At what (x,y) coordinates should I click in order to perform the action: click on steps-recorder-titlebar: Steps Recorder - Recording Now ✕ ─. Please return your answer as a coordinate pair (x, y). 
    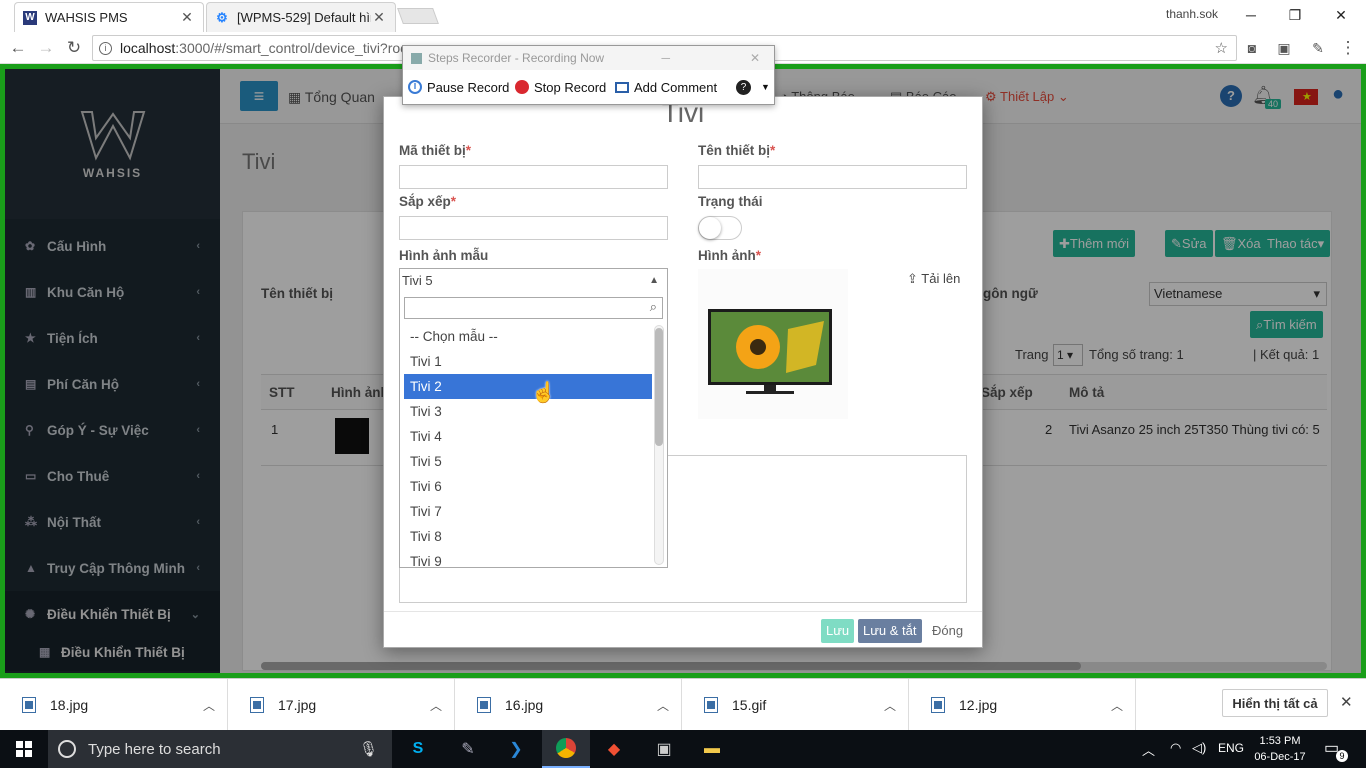
    Looking at the image, I should click on (588, 58).